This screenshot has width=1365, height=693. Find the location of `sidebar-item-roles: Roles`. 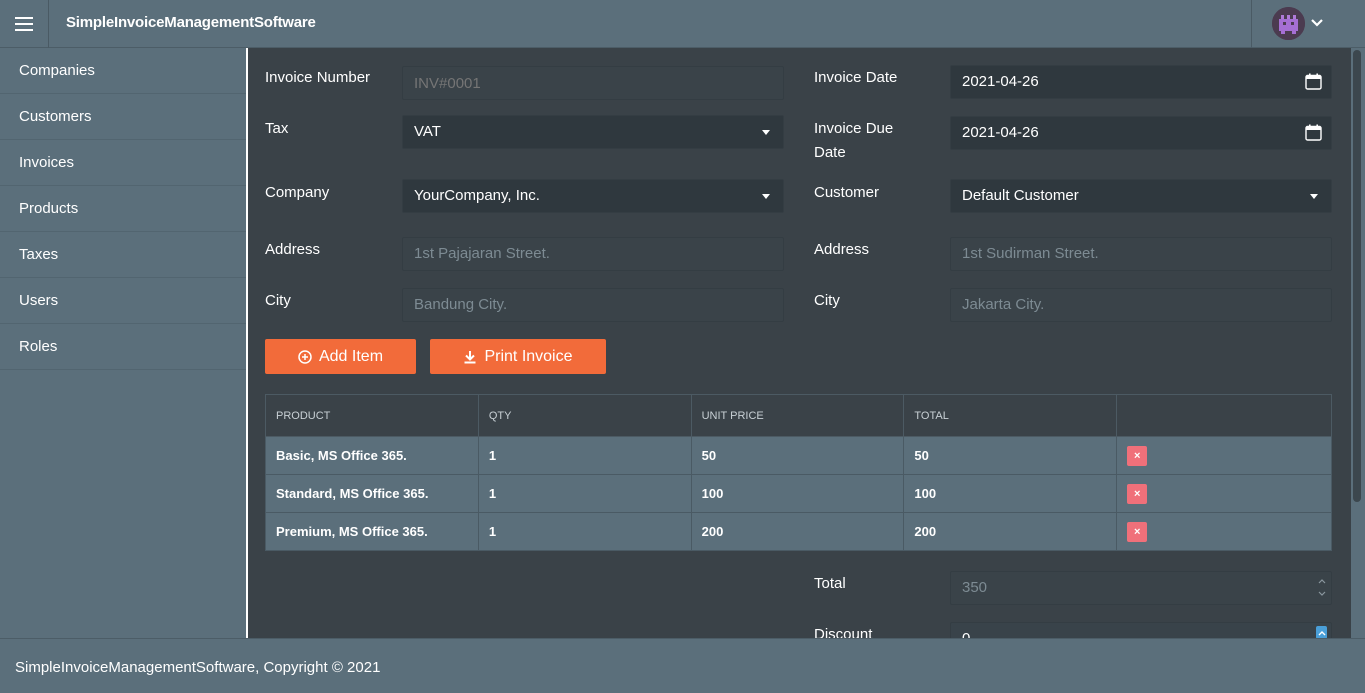

sidebar-item-roles: Roles is located at coordinates (123, 347).